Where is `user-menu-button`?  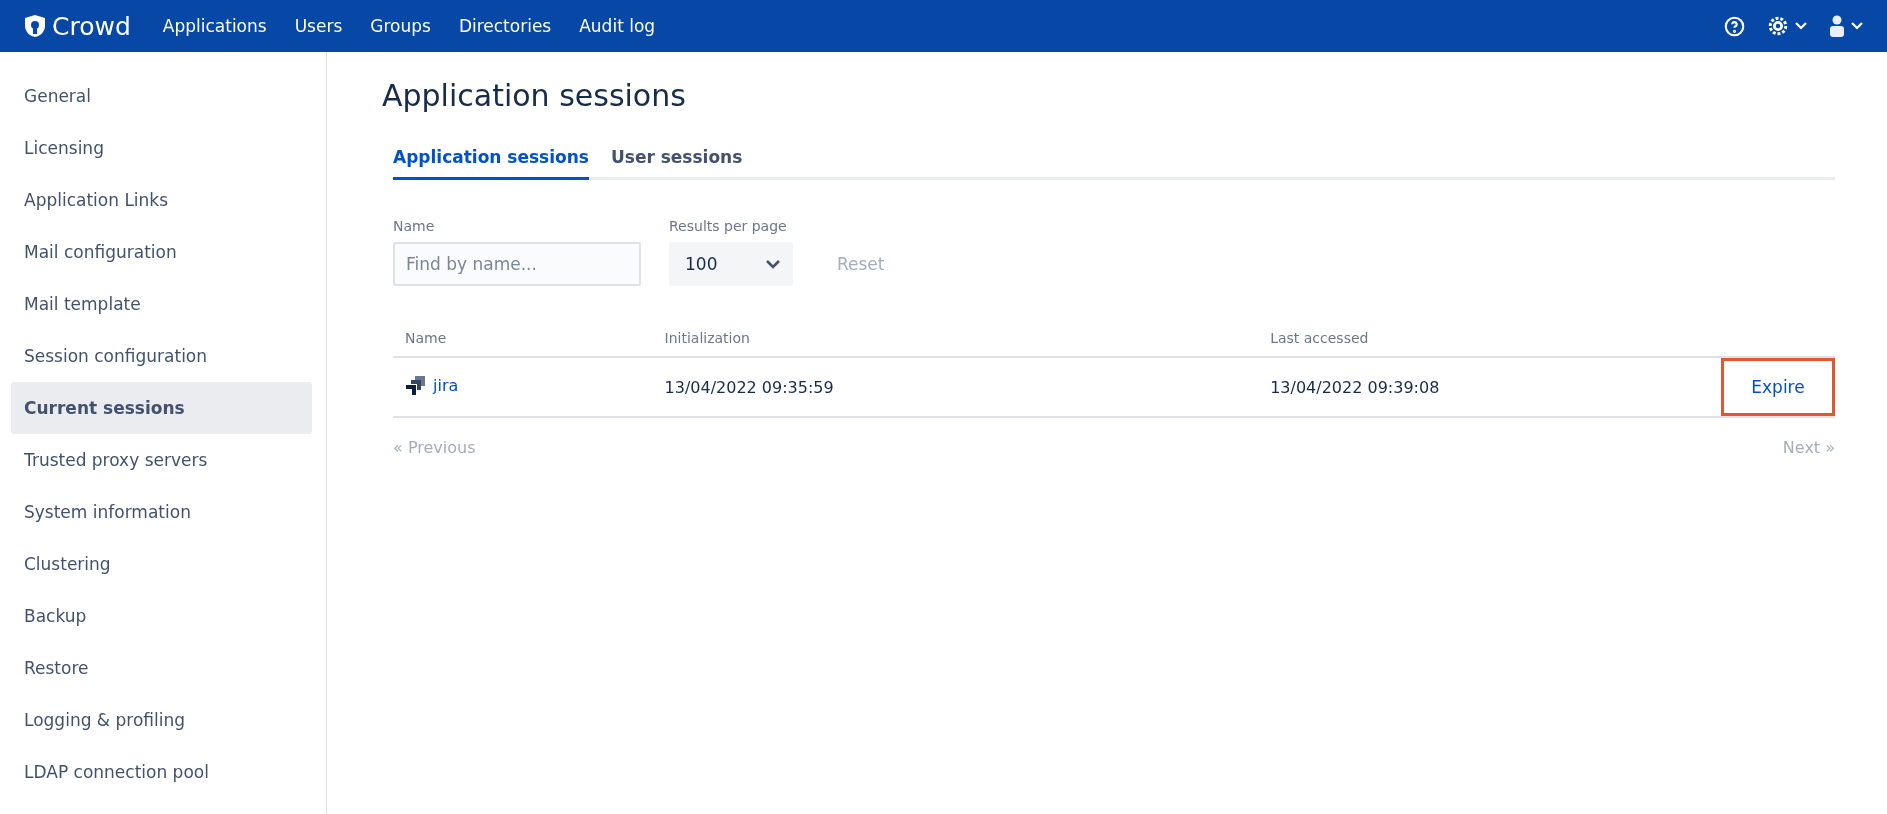
user-menu-button is located at coordinates (1846, 26).